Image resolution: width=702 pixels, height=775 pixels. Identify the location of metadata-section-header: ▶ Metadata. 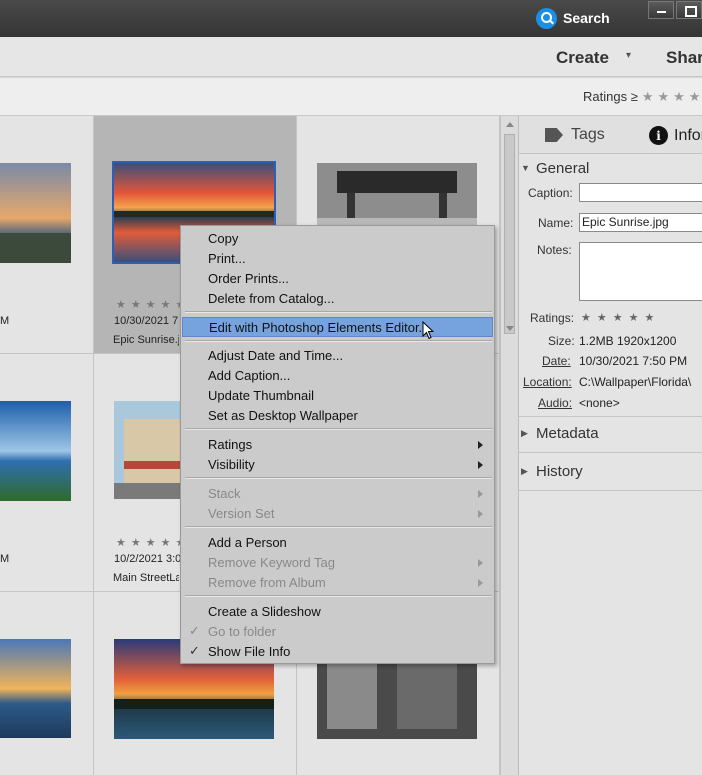
(610, 434).